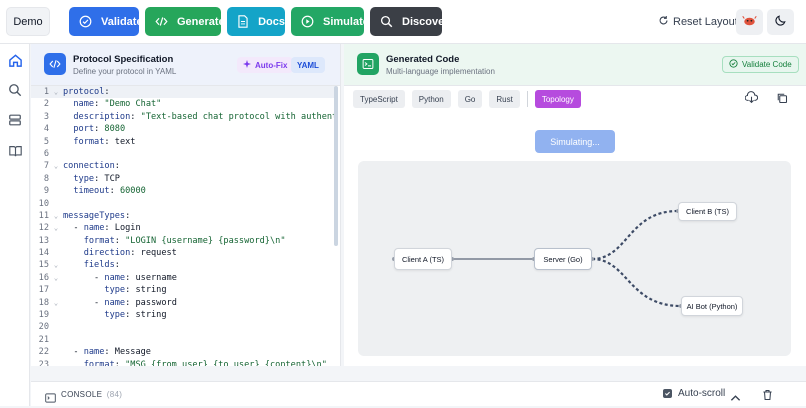  What do you see at coordinates (183, 104) in the screenshot?
I see `code-line: 2 name: "Demo Chat"` at bounding box center [183, 104].